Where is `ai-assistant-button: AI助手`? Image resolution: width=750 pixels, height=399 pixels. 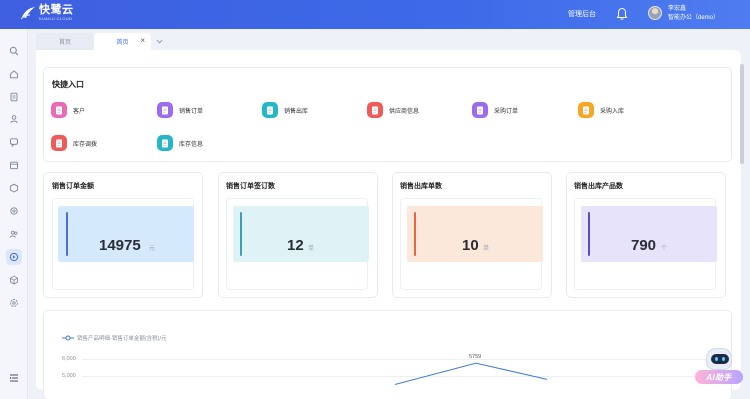 ai-assistant-button: AI助手 is located at coordinates (720, 367).